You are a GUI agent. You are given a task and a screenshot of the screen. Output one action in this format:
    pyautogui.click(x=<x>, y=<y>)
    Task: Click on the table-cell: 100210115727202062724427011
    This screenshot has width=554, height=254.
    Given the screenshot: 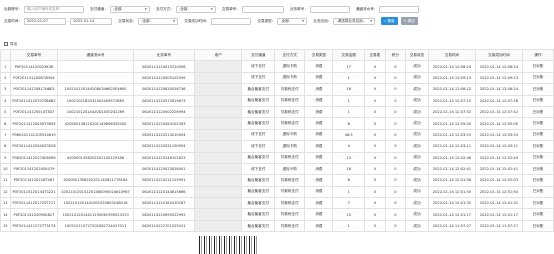 What is the action you would take?
    pyautogui.click(x=95, y=226)
    